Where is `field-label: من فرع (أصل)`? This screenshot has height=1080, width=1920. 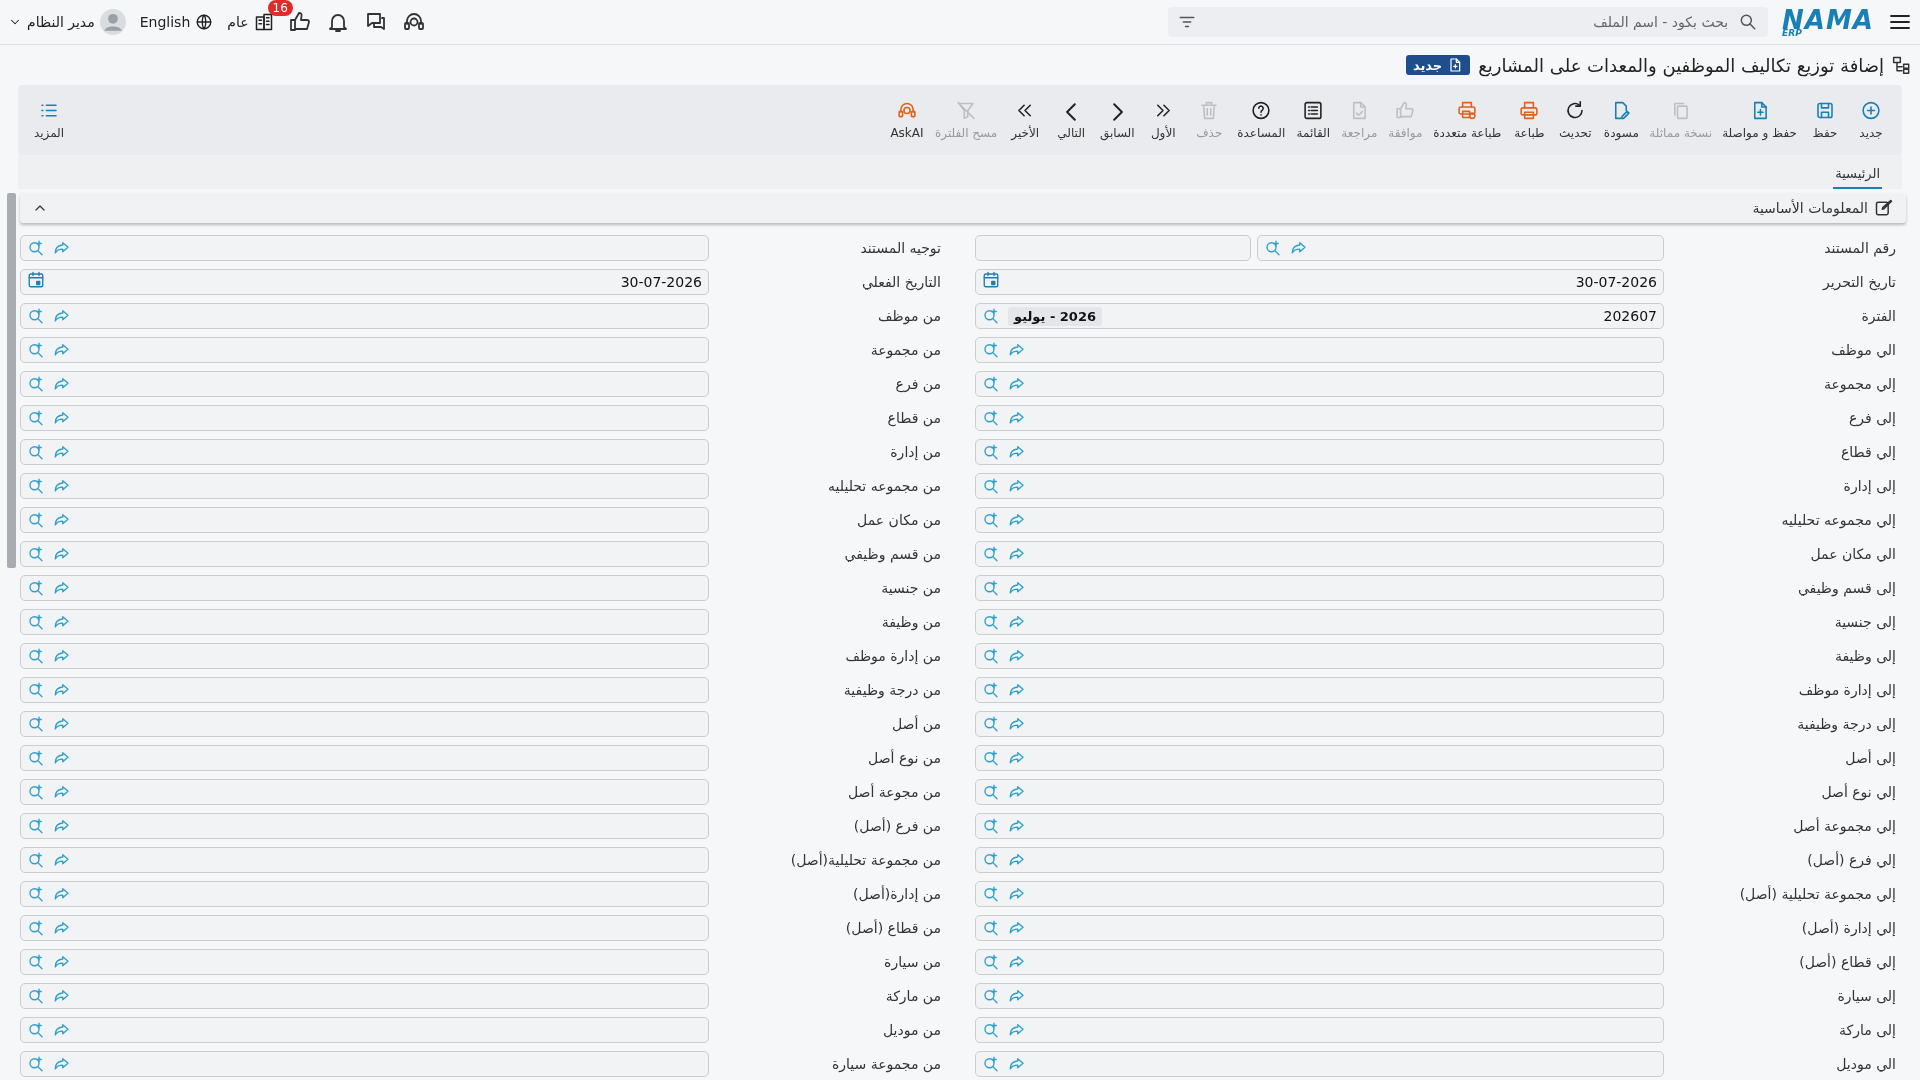
field-label: من فرع (أصل) is located at coordinates (897, 826).